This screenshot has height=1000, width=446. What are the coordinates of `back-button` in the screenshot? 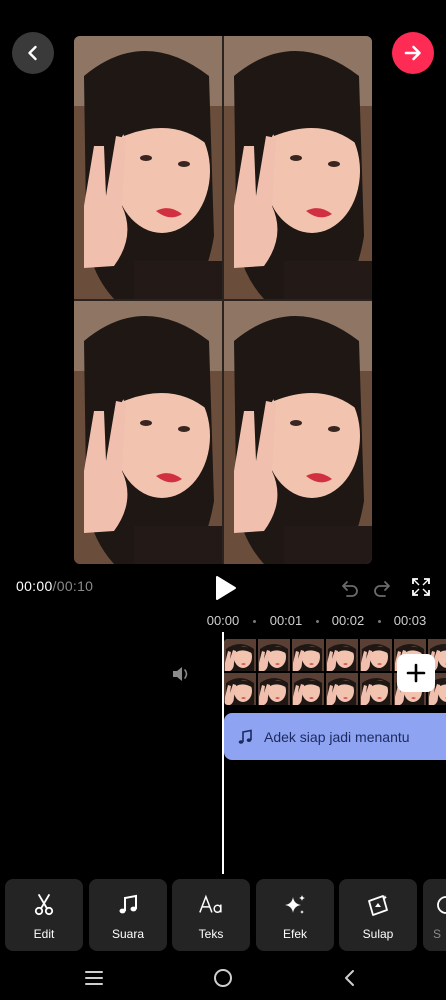 It's located at (33, 53).